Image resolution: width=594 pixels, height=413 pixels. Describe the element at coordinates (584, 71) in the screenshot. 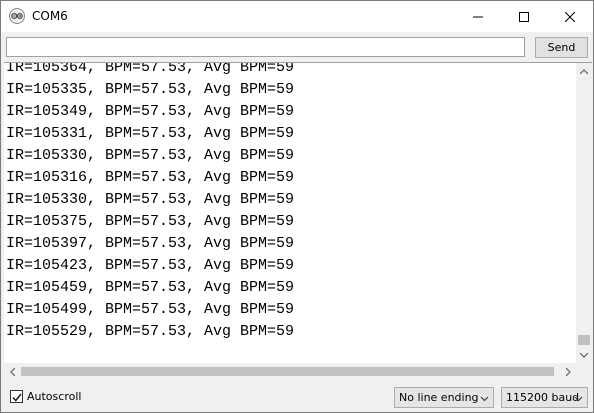

I see `scroll-up-arrow-icon` at that location.